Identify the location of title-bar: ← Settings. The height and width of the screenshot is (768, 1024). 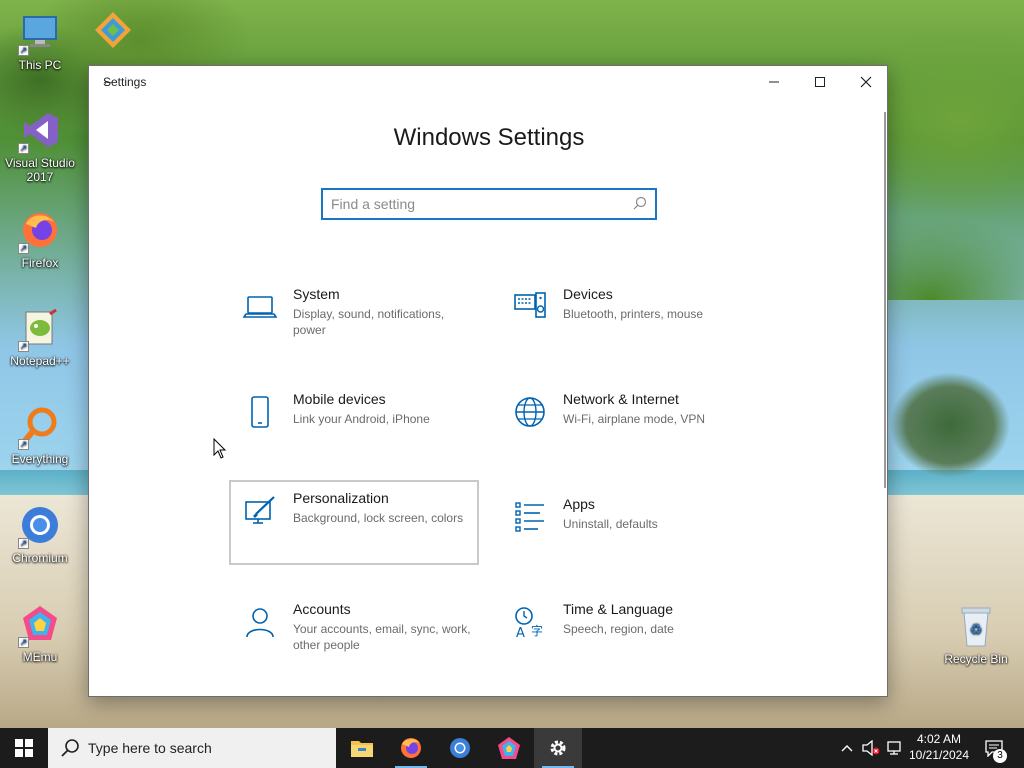
(488, 82).